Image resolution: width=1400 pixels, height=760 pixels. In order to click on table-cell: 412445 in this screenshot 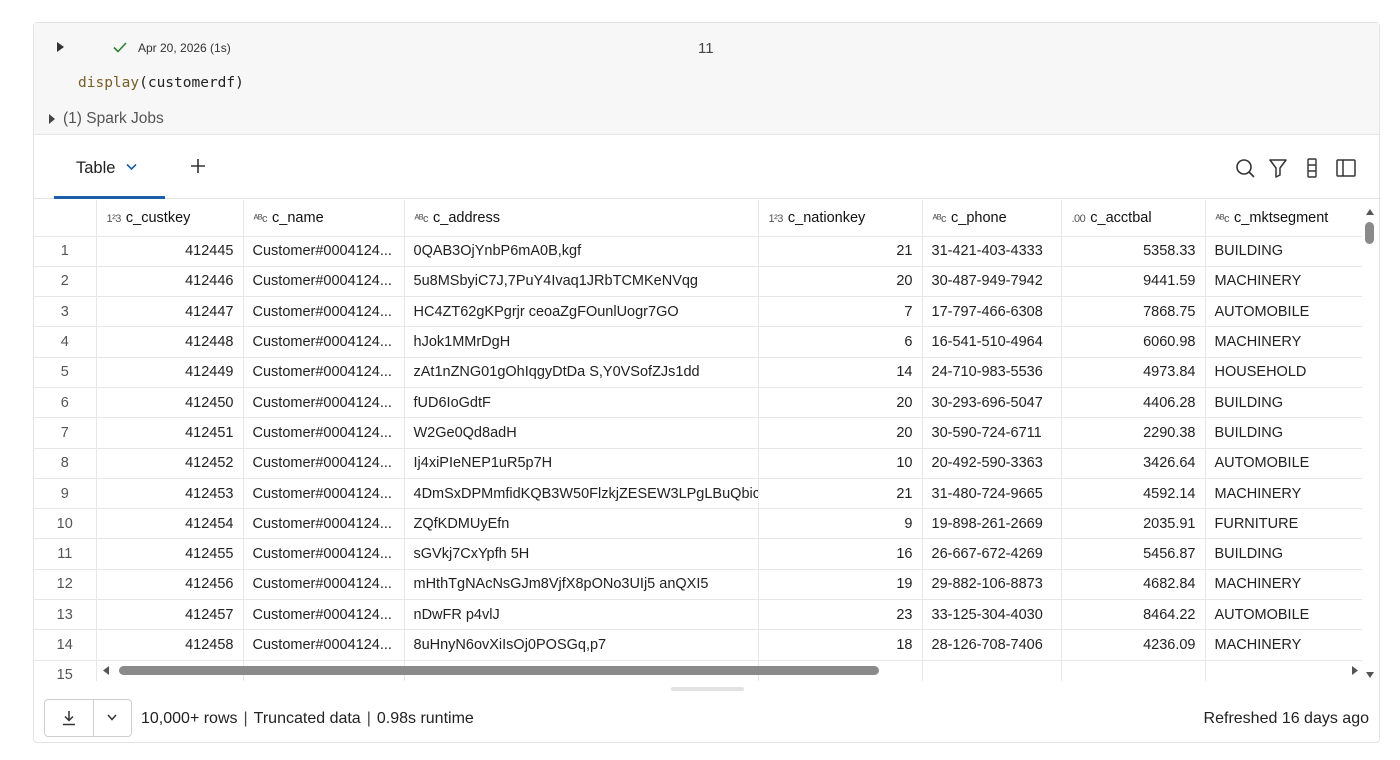, I will do `click(170, 251)`.